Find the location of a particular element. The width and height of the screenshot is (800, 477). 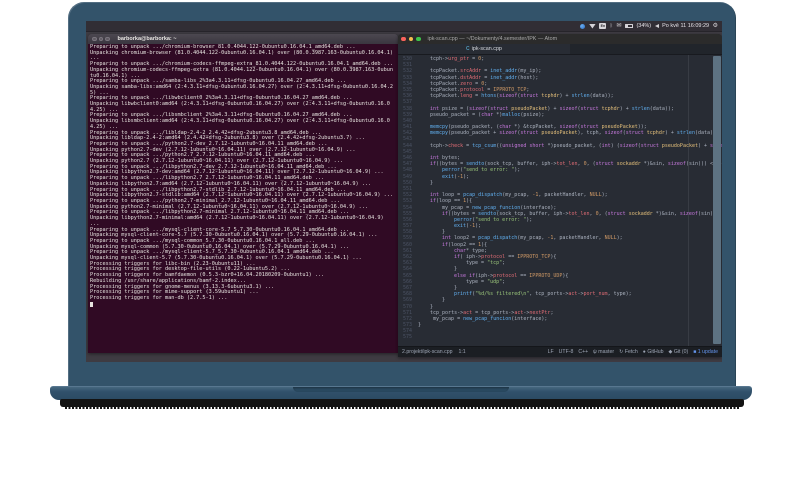

system-tray: En ᛒ ✉ (34%) Po kvě 11 16:09:29 ⚙ is located at coordinates (651, 26).